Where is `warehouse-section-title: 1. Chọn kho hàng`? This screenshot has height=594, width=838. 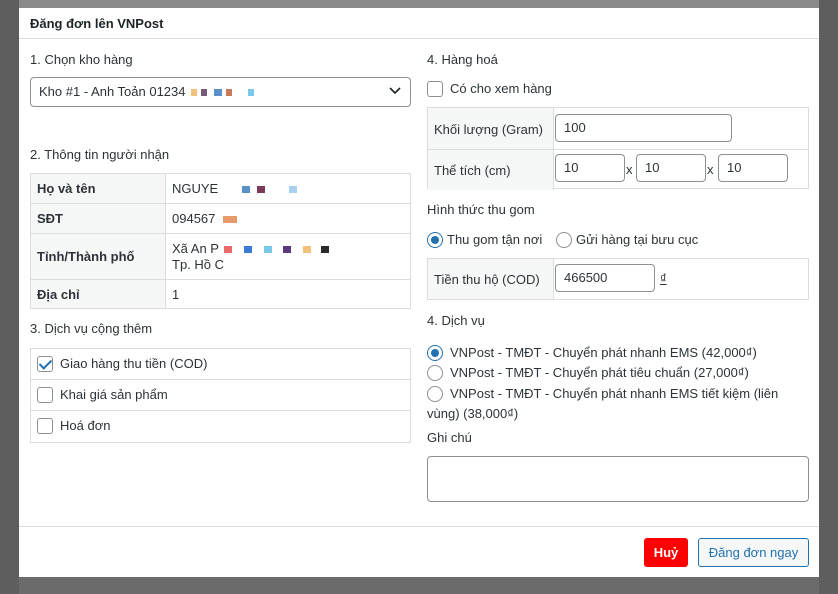 warehouse-section-title: 1. Chọn kho hàng is located at coordinates (81, 59).